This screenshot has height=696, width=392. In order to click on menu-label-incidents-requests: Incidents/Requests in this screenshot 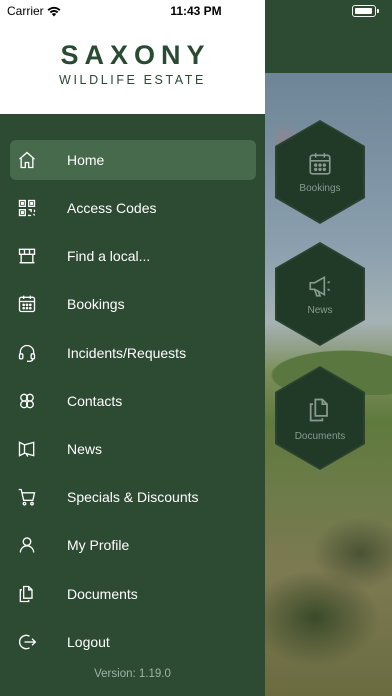, I will do `click(127, 353)`.